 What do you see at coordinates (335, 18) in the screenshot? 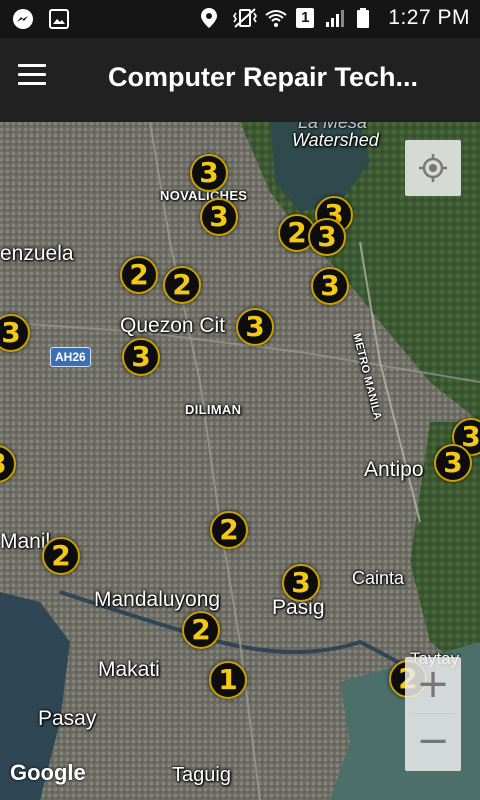
I see `signal-icon` at bounding box center [335, 18].